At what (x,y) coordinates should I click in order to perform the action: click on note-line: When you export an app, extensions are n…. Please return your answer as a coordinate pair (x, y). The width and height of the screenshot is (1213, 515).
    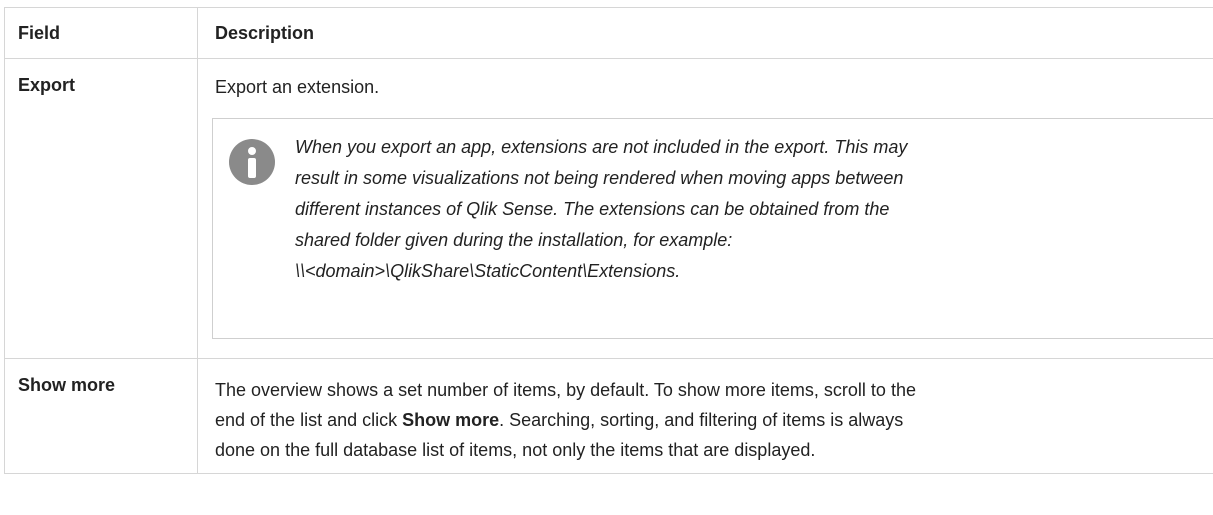
    Looking at the image, I should click on (601, 147).